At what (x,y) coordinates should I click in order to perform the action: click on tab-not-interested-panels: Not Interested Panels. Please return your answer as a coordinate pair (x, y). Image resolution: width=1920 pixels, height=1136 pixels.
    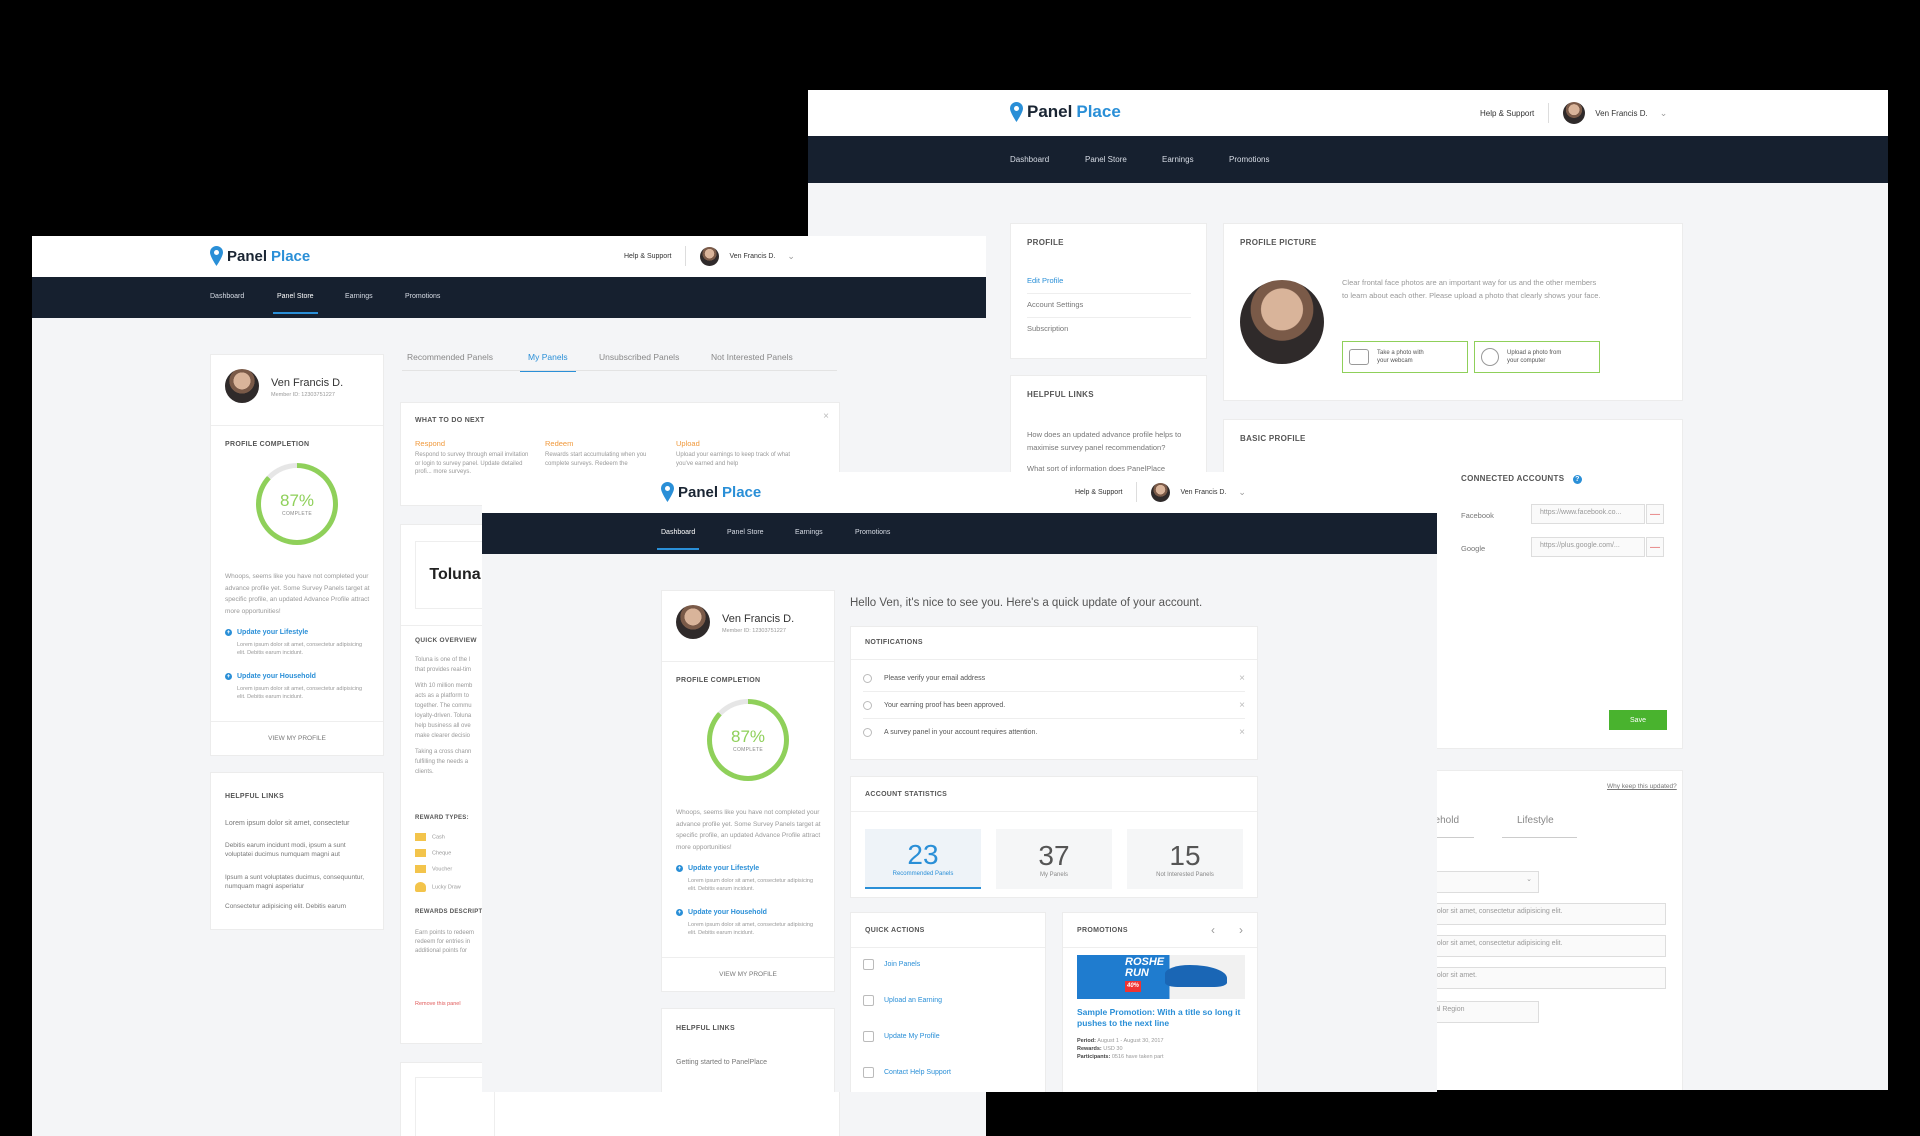
    Looking at the image, I should click on (752, 357).